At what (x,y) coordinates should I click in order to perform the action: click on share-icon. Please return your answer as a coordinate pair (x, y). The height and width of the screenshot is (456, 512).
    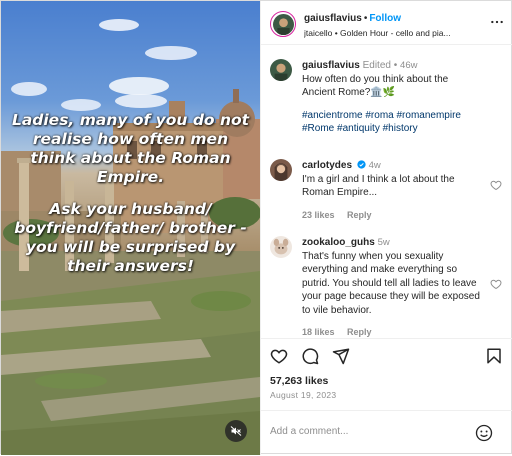
    Looking at the image, I should click on (341, 356).